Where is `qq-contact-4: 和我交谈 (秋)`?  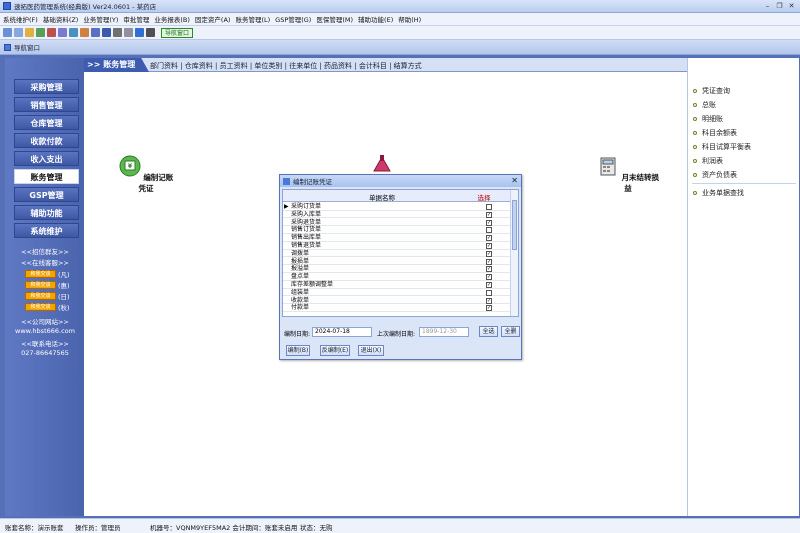 qq-contact-4: 和我交谈 (秋) is located at coordinates (47, 307).